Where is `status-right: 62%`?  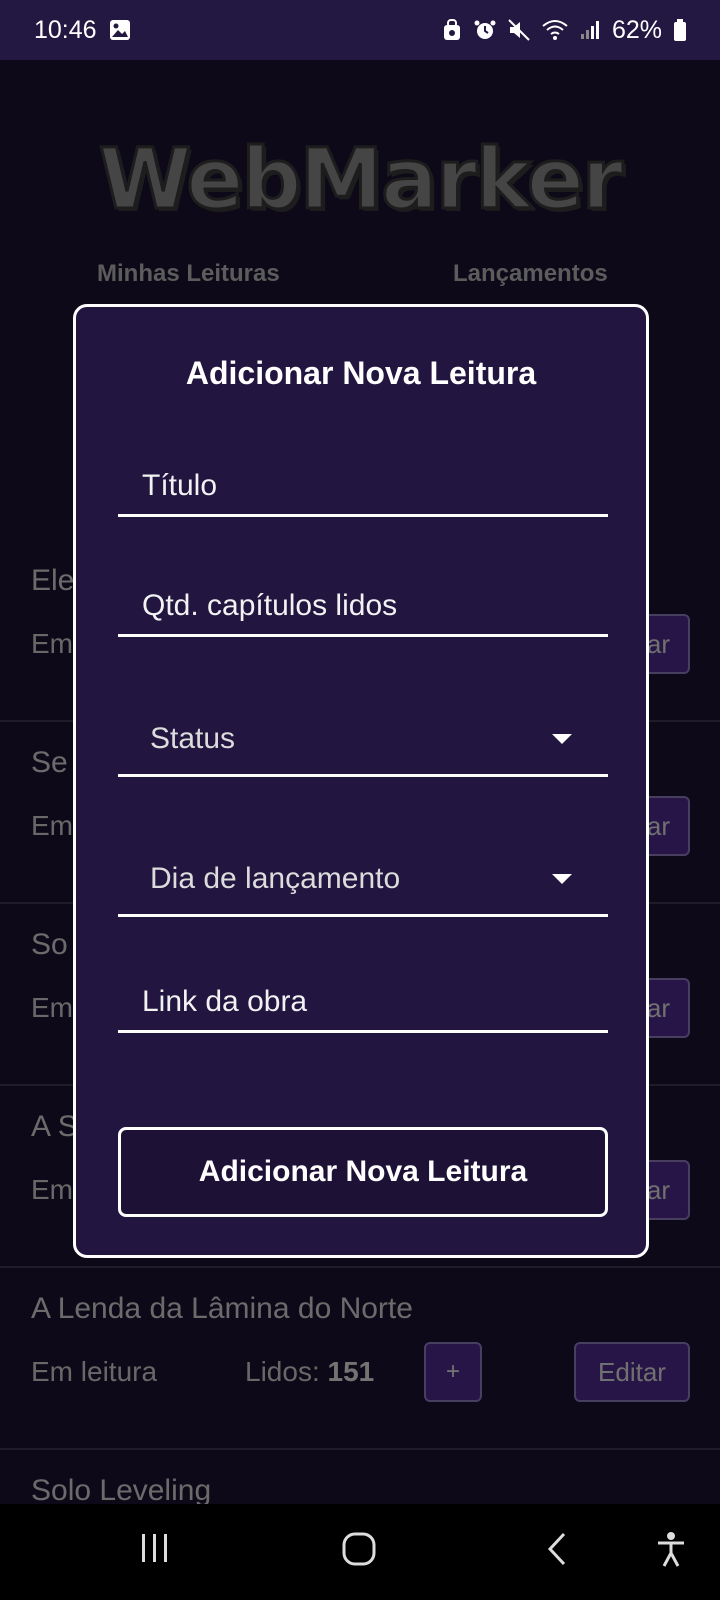
status-right: 62% is located at coordinates (564, 30).